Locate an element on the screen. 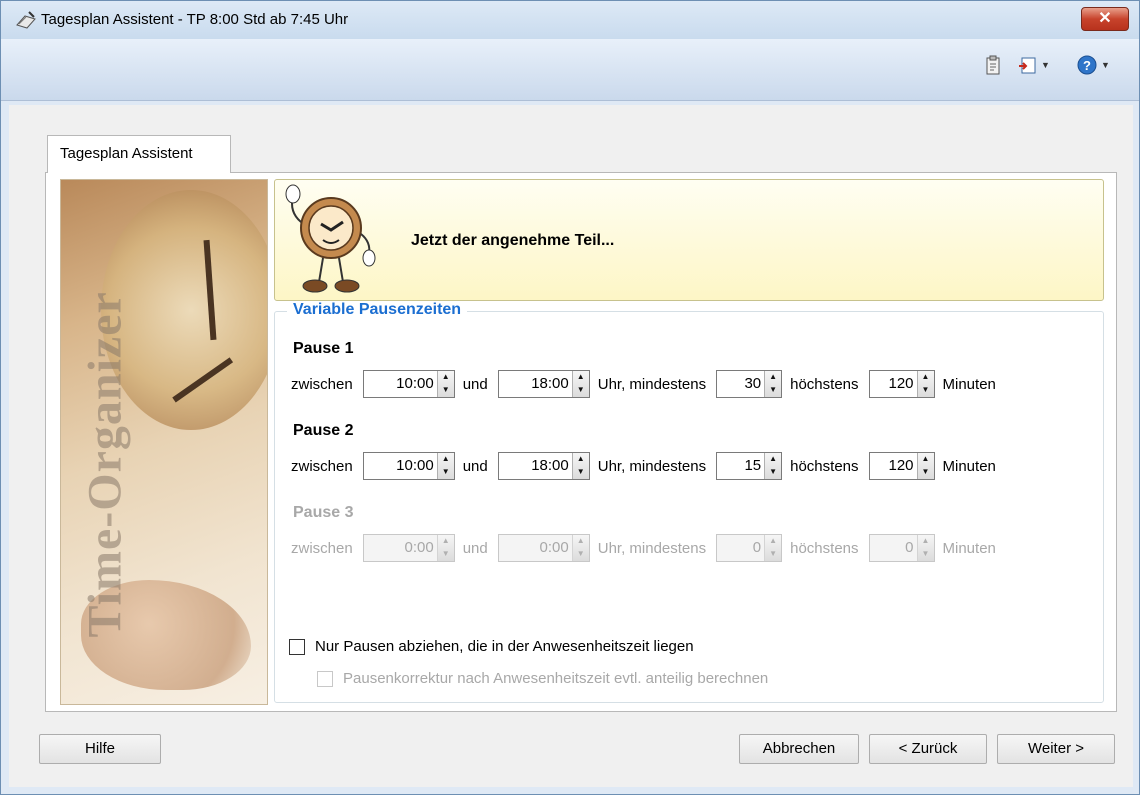  pause-2-min-spinner: 15 ▲ ▼ is located at coordinates (749, 466).